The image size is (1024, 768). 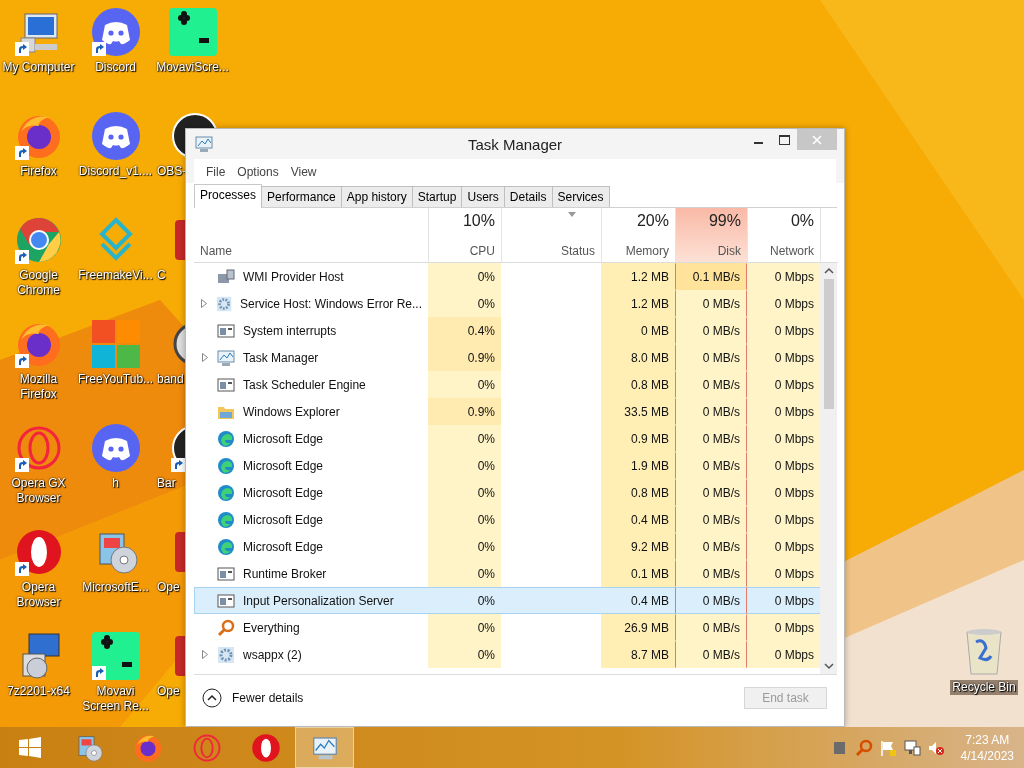 I want to click on minimize-icon, so click(x=758, y=143).